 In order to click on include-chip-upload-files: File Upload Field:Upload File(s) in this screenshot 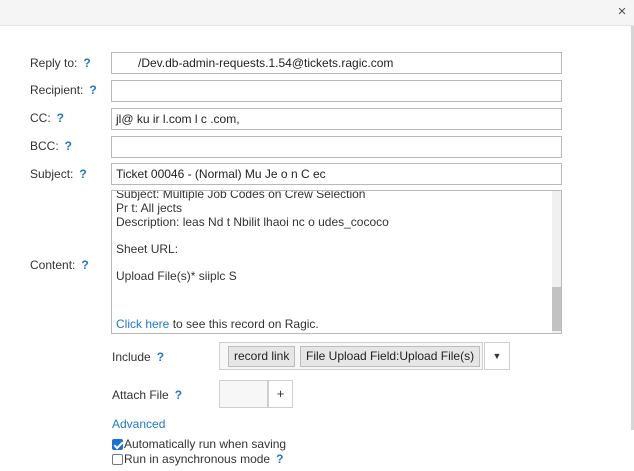, I will do `click(390, 356)`.